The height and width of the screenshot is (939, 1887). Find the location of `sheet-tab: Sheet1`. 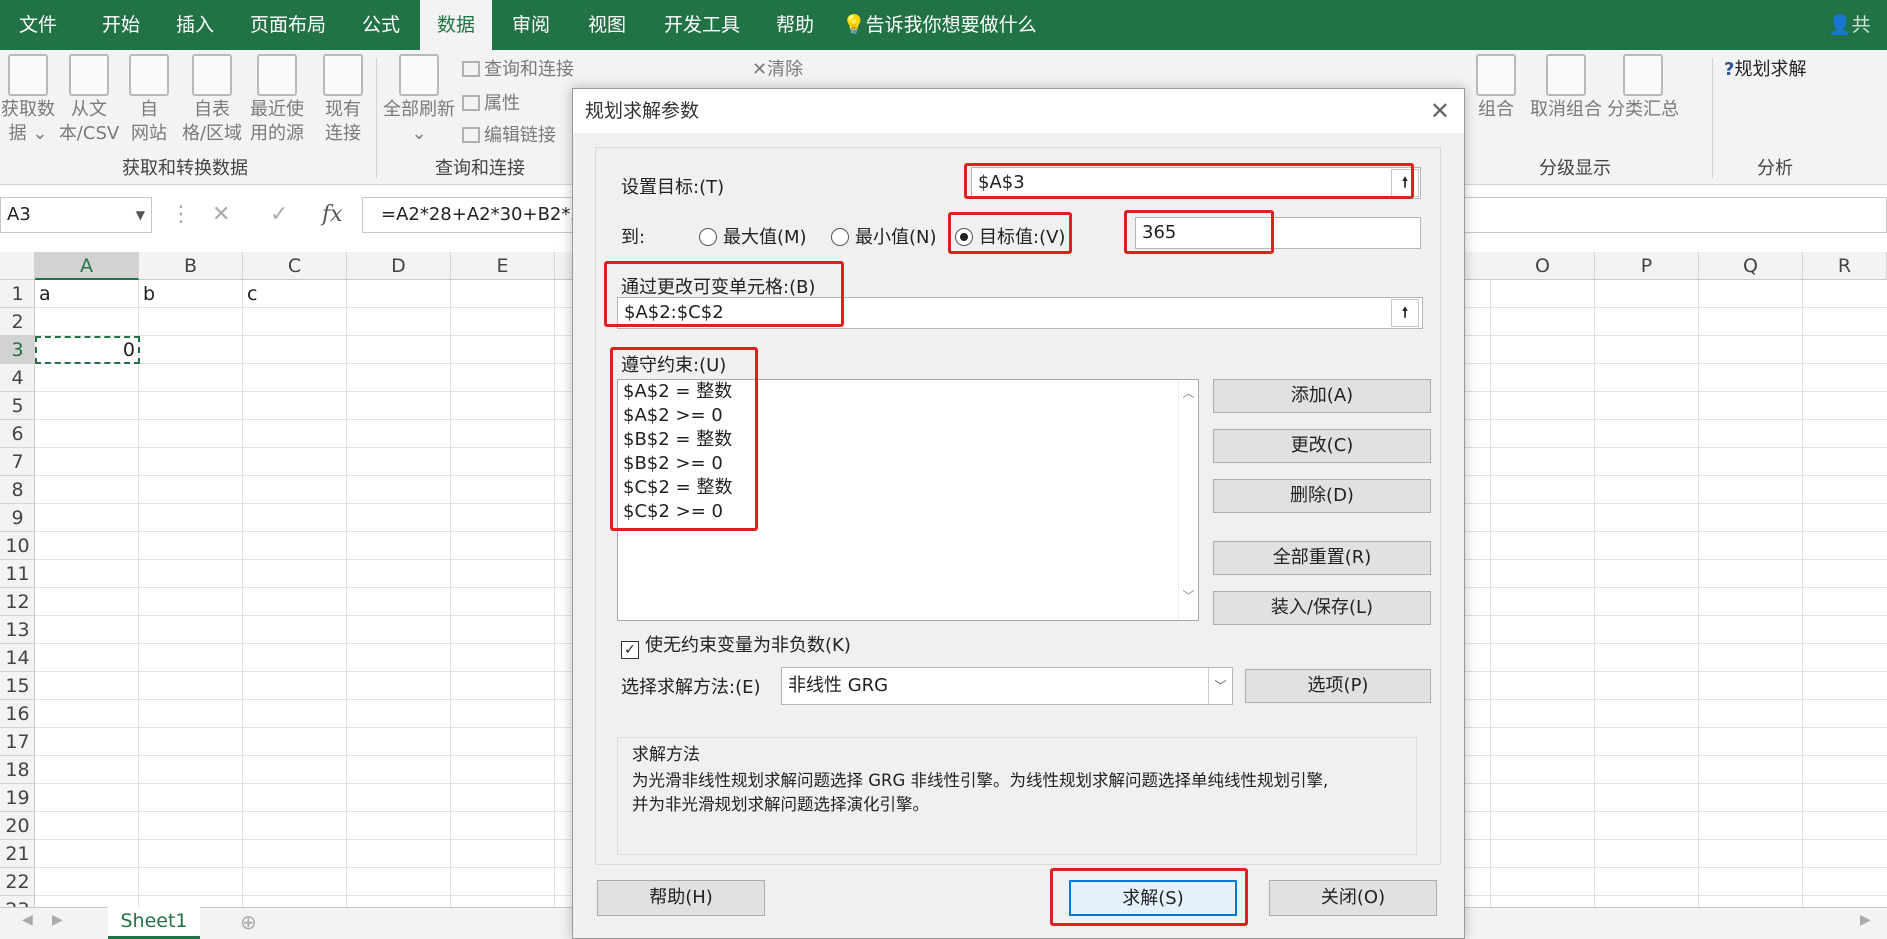

sheet-tab: Sheet1 is located at coordinates (154, 923).